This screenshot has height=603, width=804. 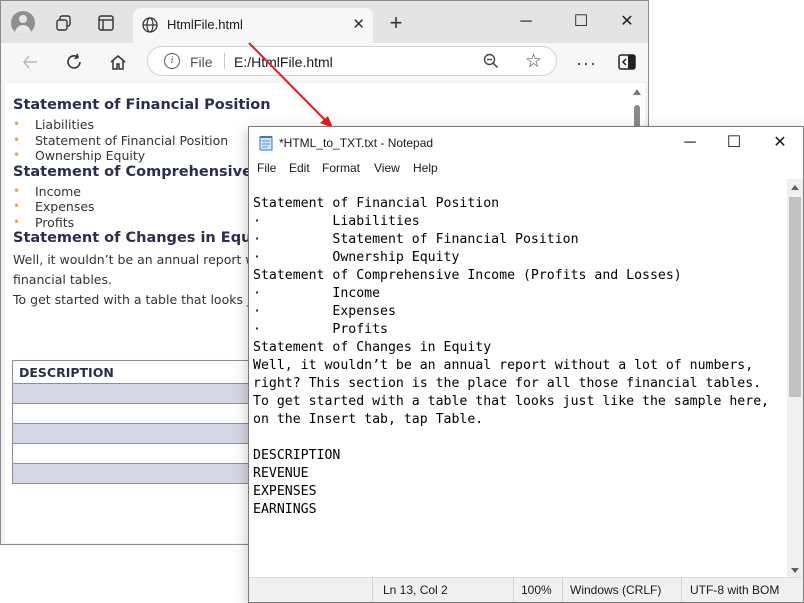 I want to click on status-position: Ln 13, Col 2, so click(x=415, y=590).